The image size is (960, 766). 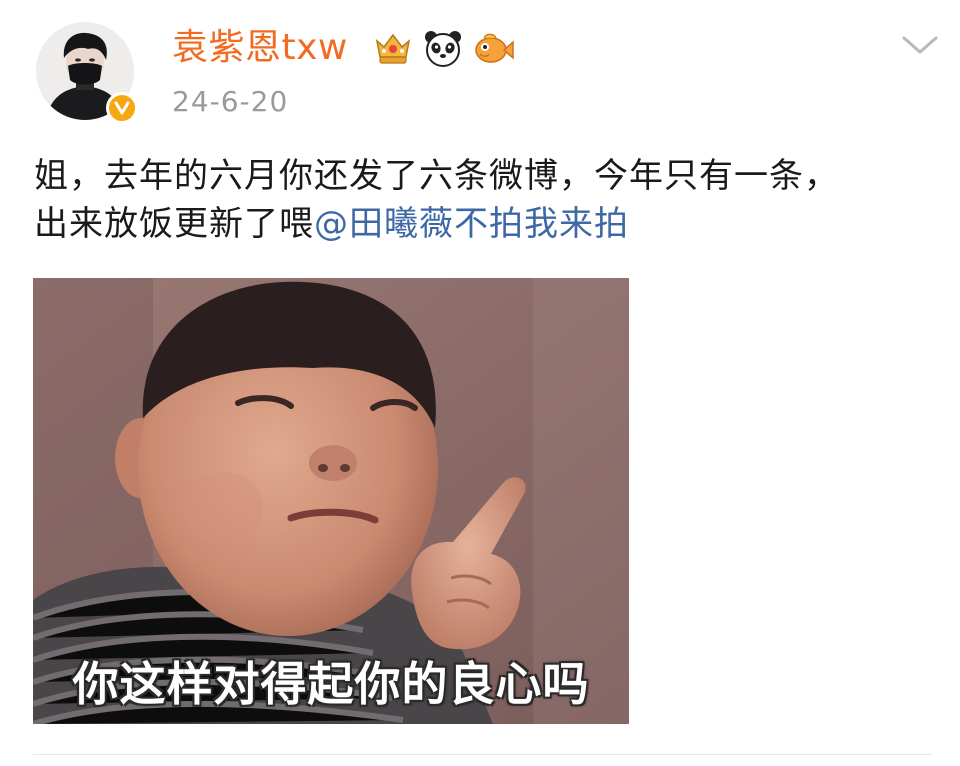 What do you see at coordinates (471, 224) in the screenshot?
I see `mention-link: @田曦薇不拍我来拍` at bounding box center [471, 224].